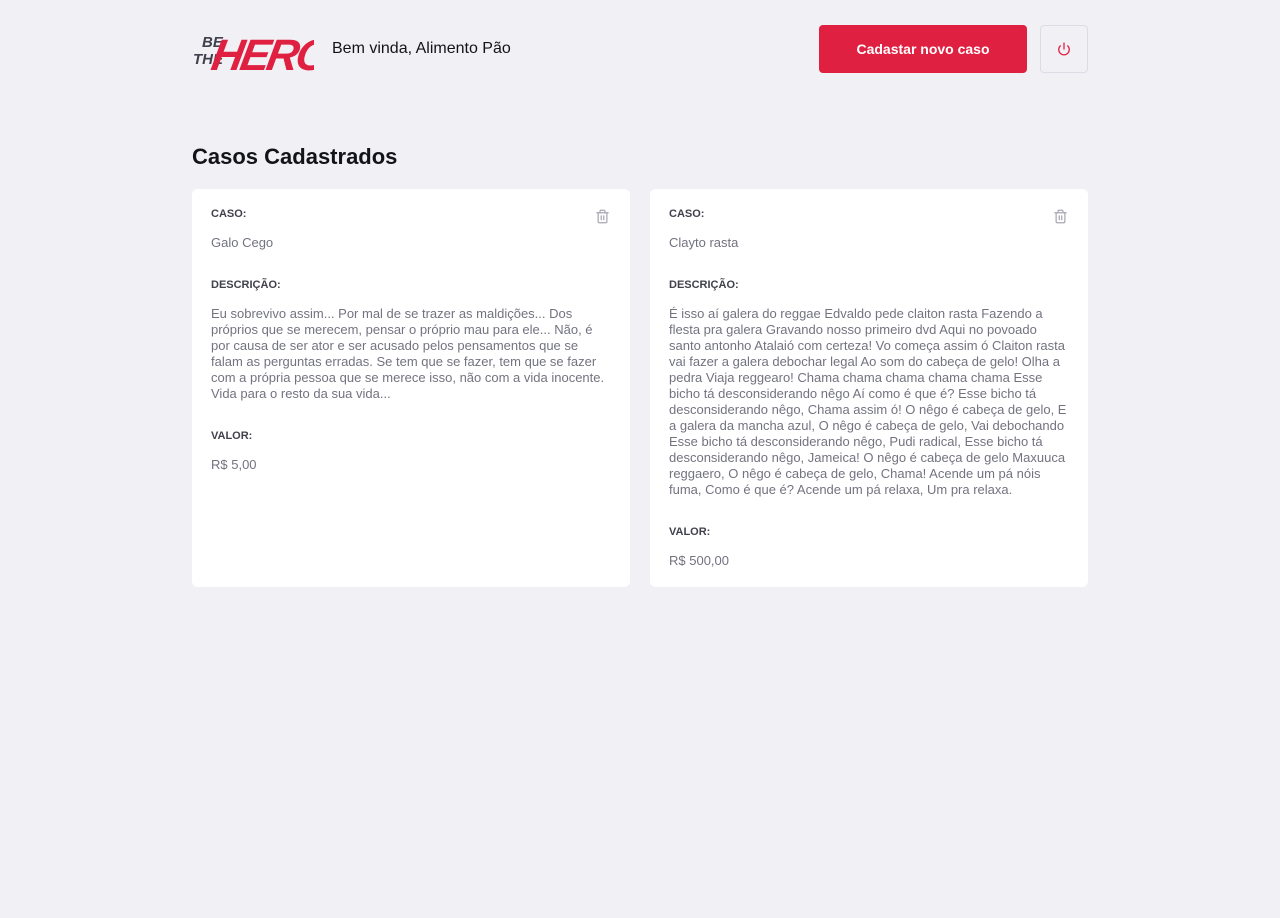  Describe the element at coordinates (421, 48) in the screenshot. I see `welcome-message: Bem vinda, Alimento Pão` at that location.